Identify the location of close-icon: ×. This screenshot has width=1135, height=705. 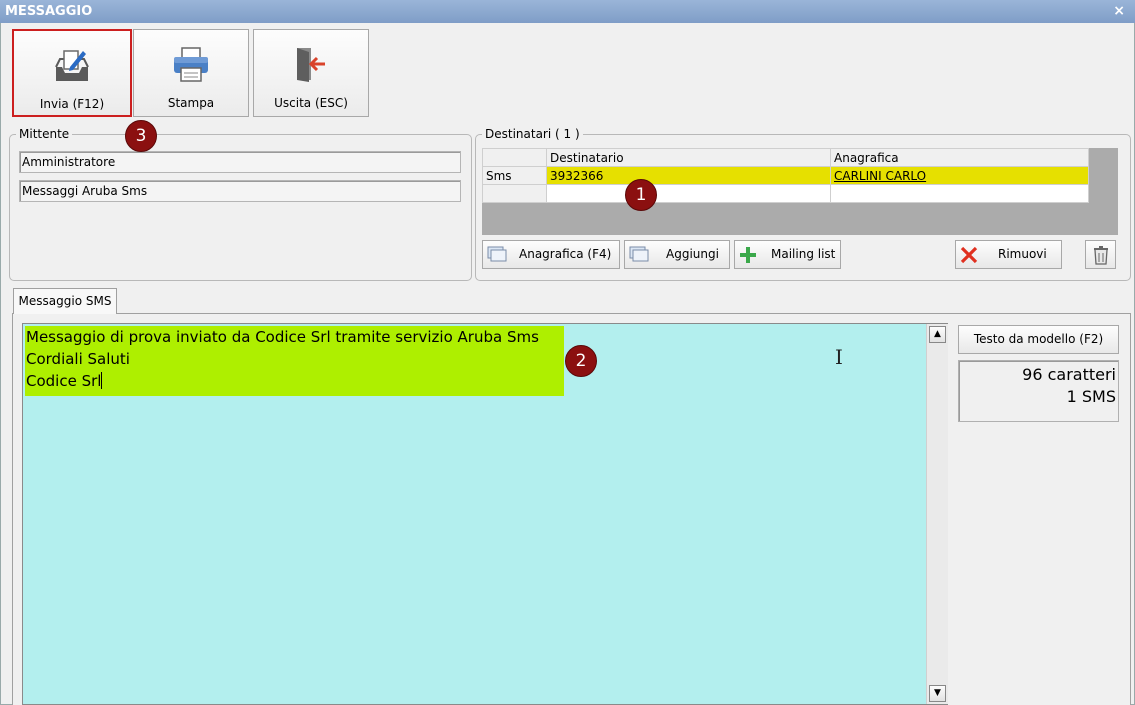
(1119, 11).